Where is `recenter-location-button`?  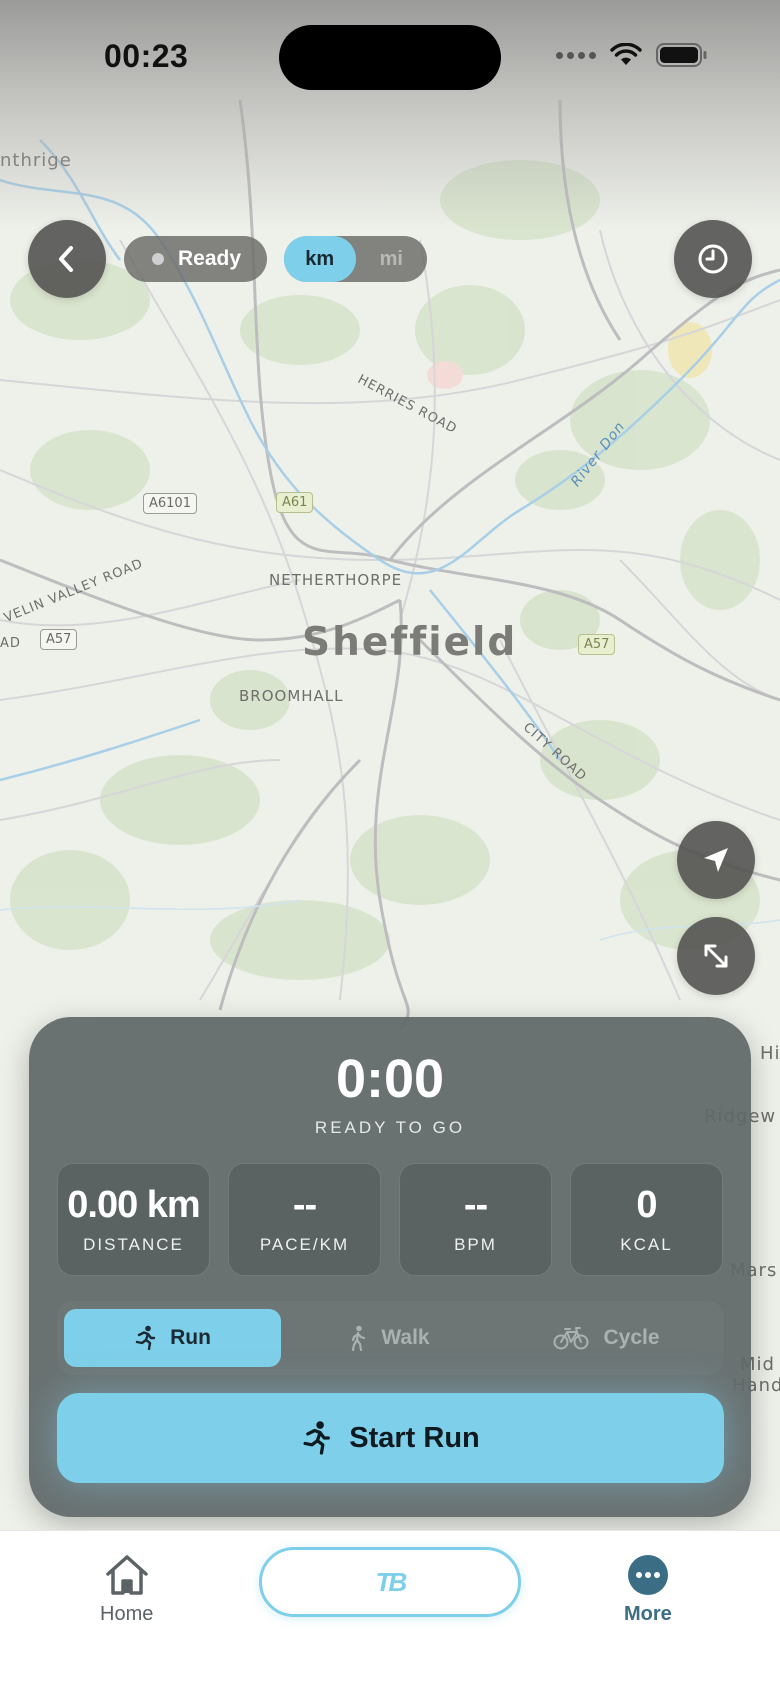
recenter-location-button is located at coordinates (716, 860).